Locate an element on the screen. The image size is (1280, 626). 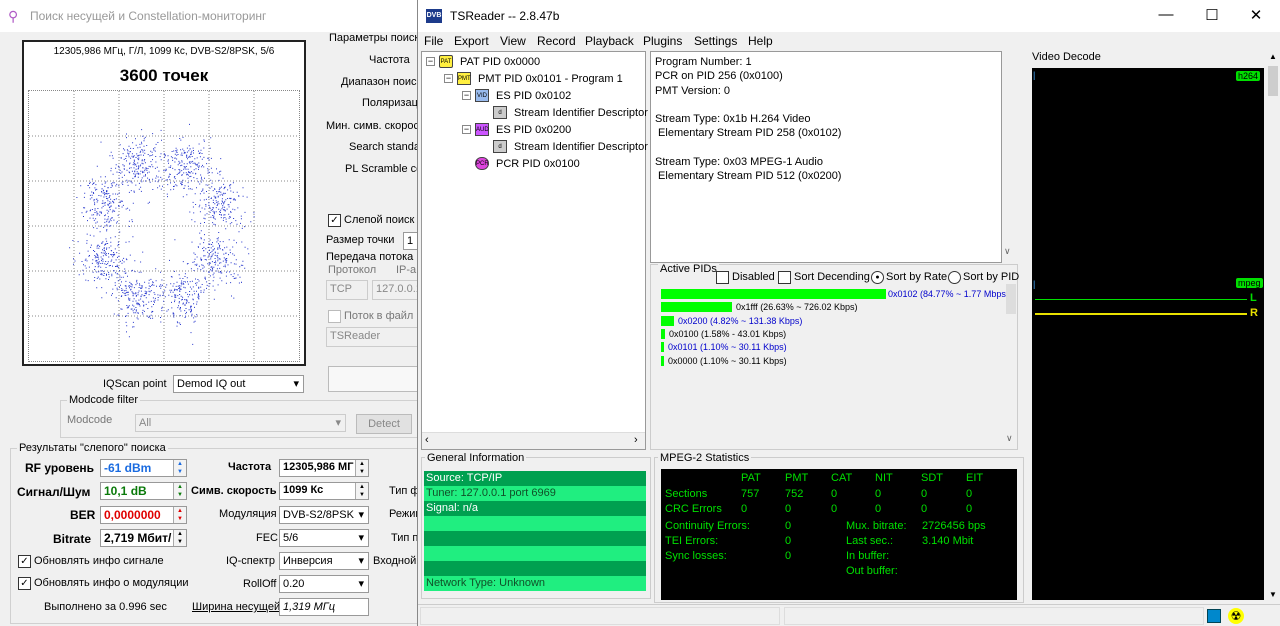
tree-descriptor-video: Stream Identifier Descriptor is located at coordinates (581, 113).